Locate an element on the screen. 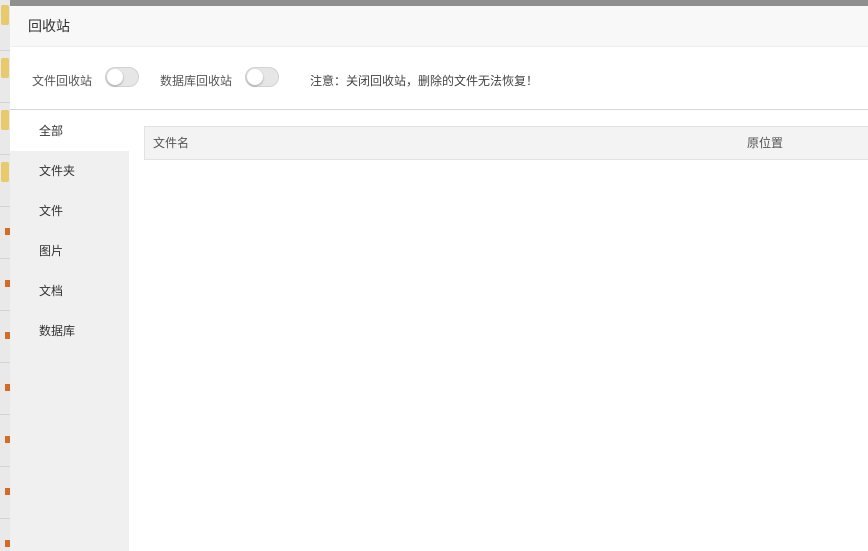  sidebar-item-folders: 文件夹 is located at coordinates (69, 171).